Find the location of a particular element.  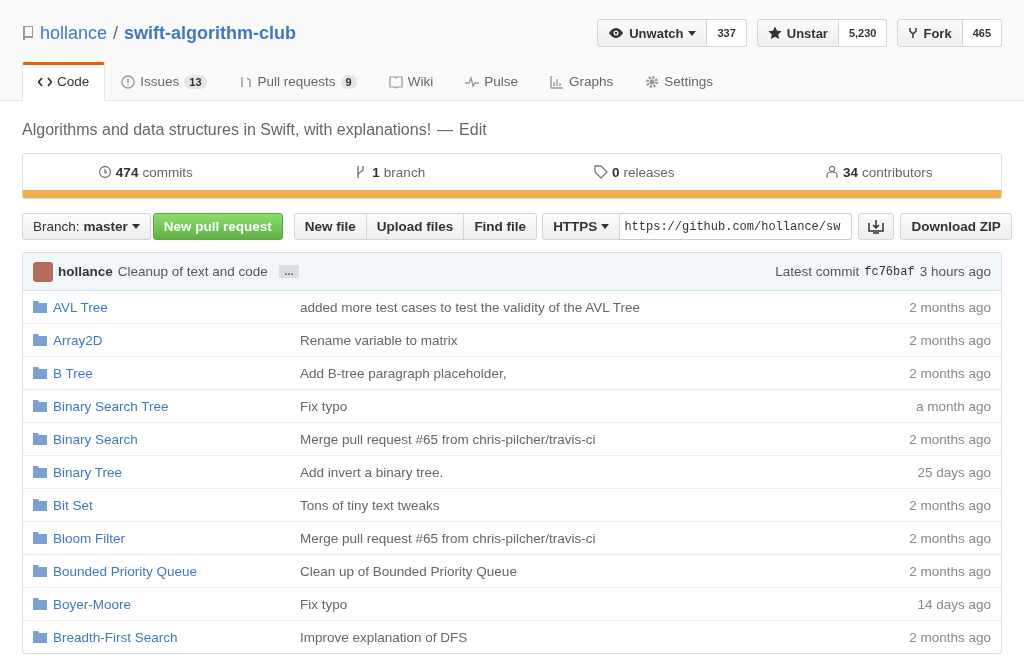

wiki-tab: Wiki is located at coordinates (411, 81).